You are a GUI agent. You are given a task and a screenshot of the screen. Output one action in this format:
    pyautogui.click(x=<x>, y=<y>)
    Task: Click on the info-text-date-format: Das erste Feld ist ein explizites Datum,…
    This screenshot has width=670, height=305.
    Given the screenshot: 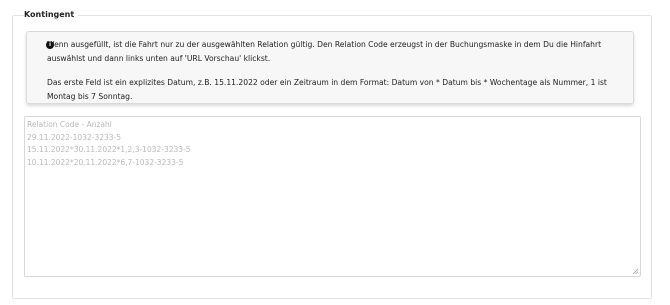 What is the action you would take?
    pyautogui.click(x=327, y=89)
    